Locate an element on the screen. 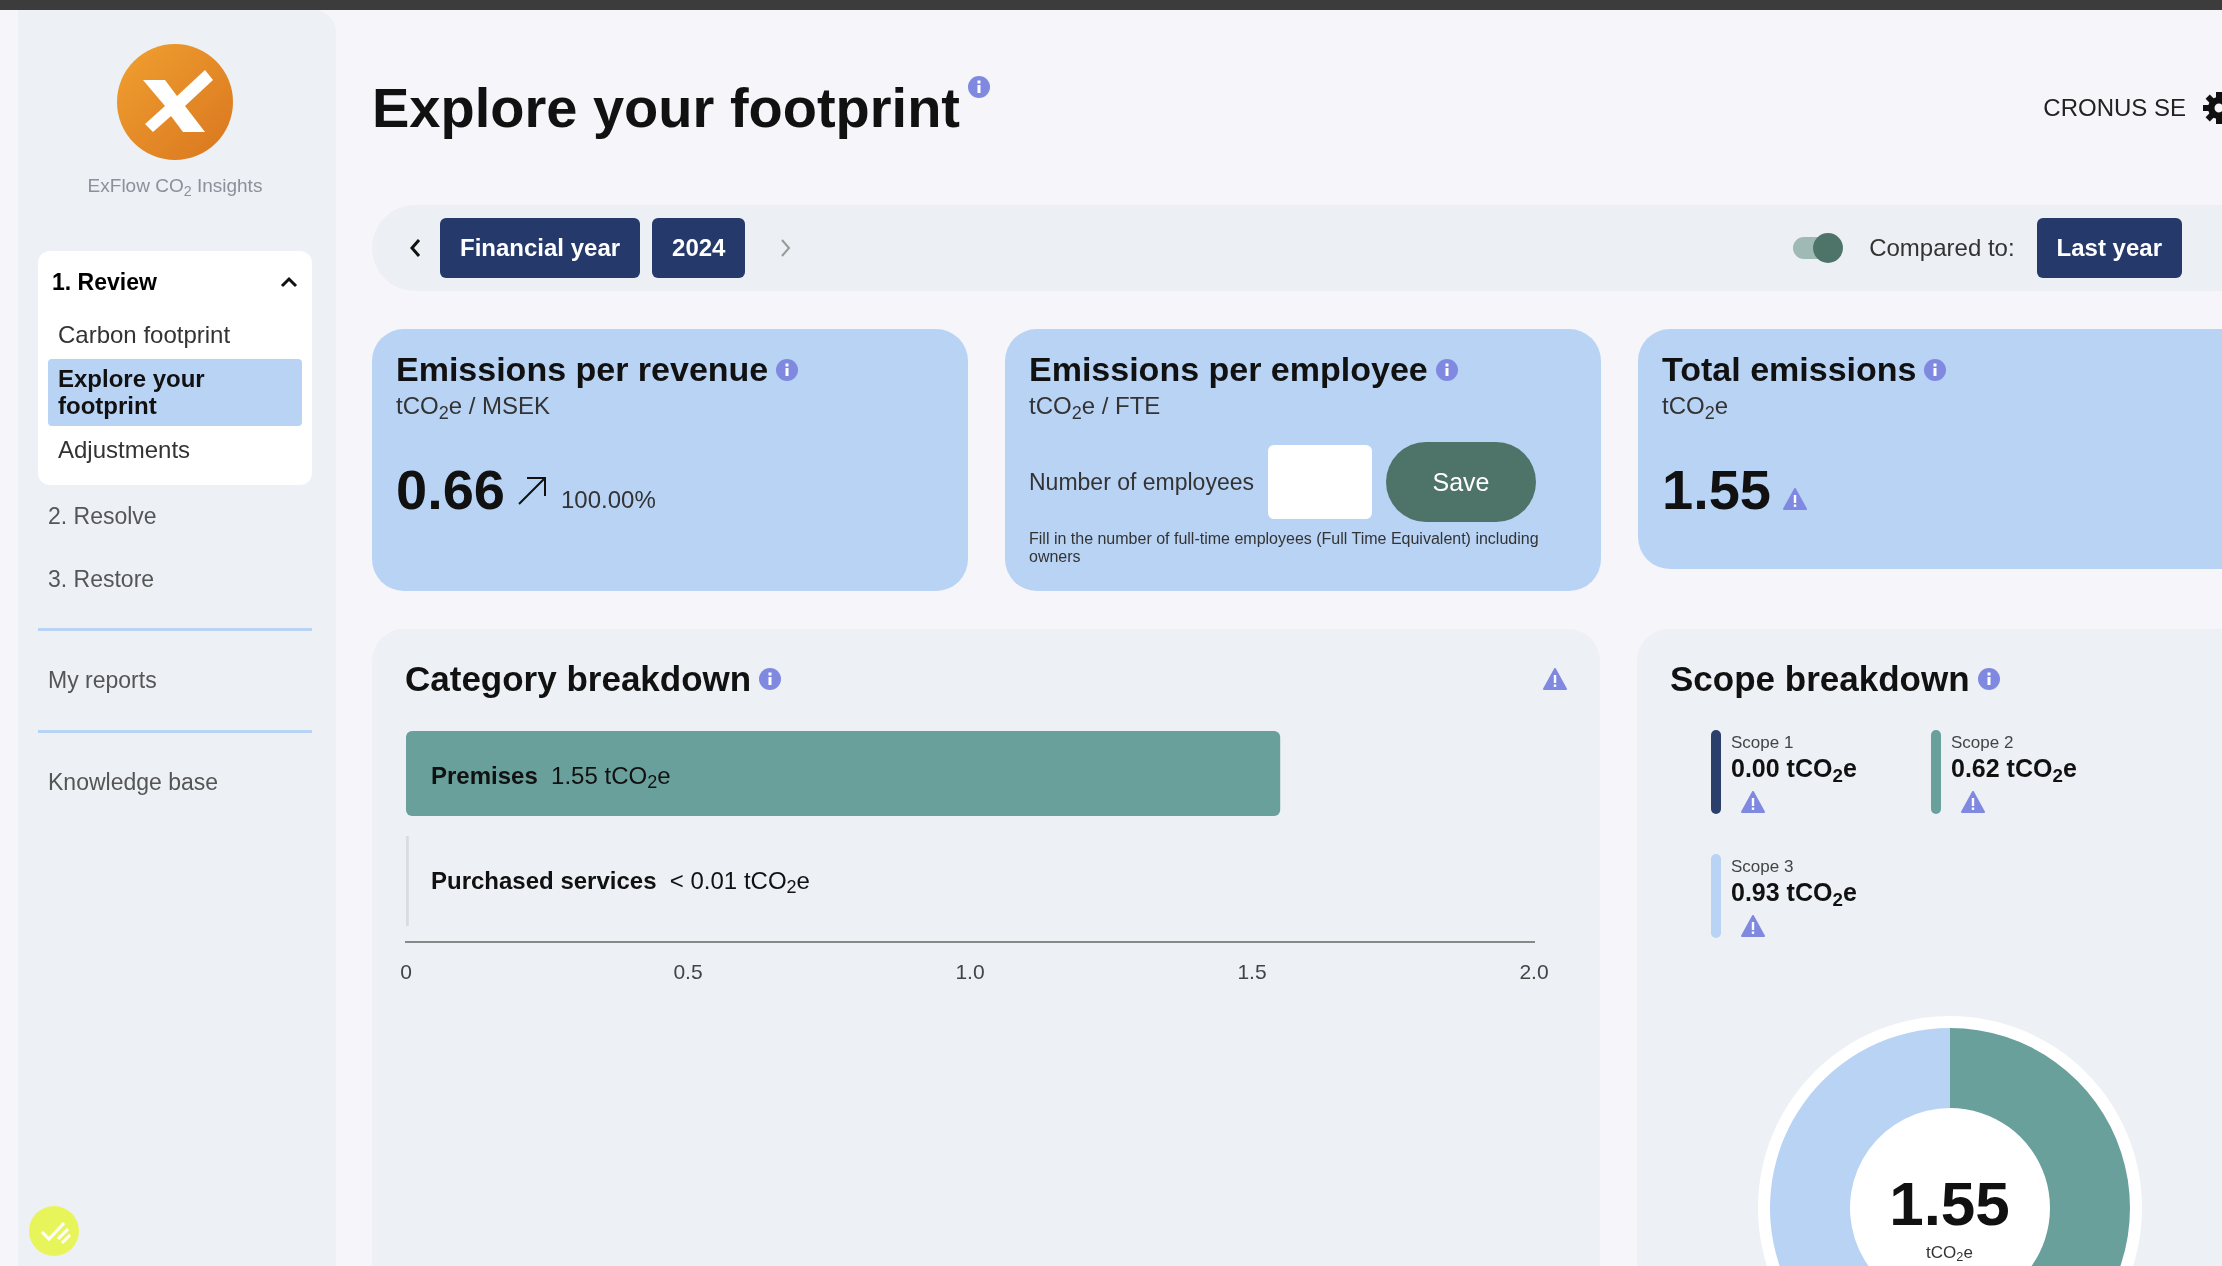  legend-label: Scope 2 is located at coordinates (1983, 742).